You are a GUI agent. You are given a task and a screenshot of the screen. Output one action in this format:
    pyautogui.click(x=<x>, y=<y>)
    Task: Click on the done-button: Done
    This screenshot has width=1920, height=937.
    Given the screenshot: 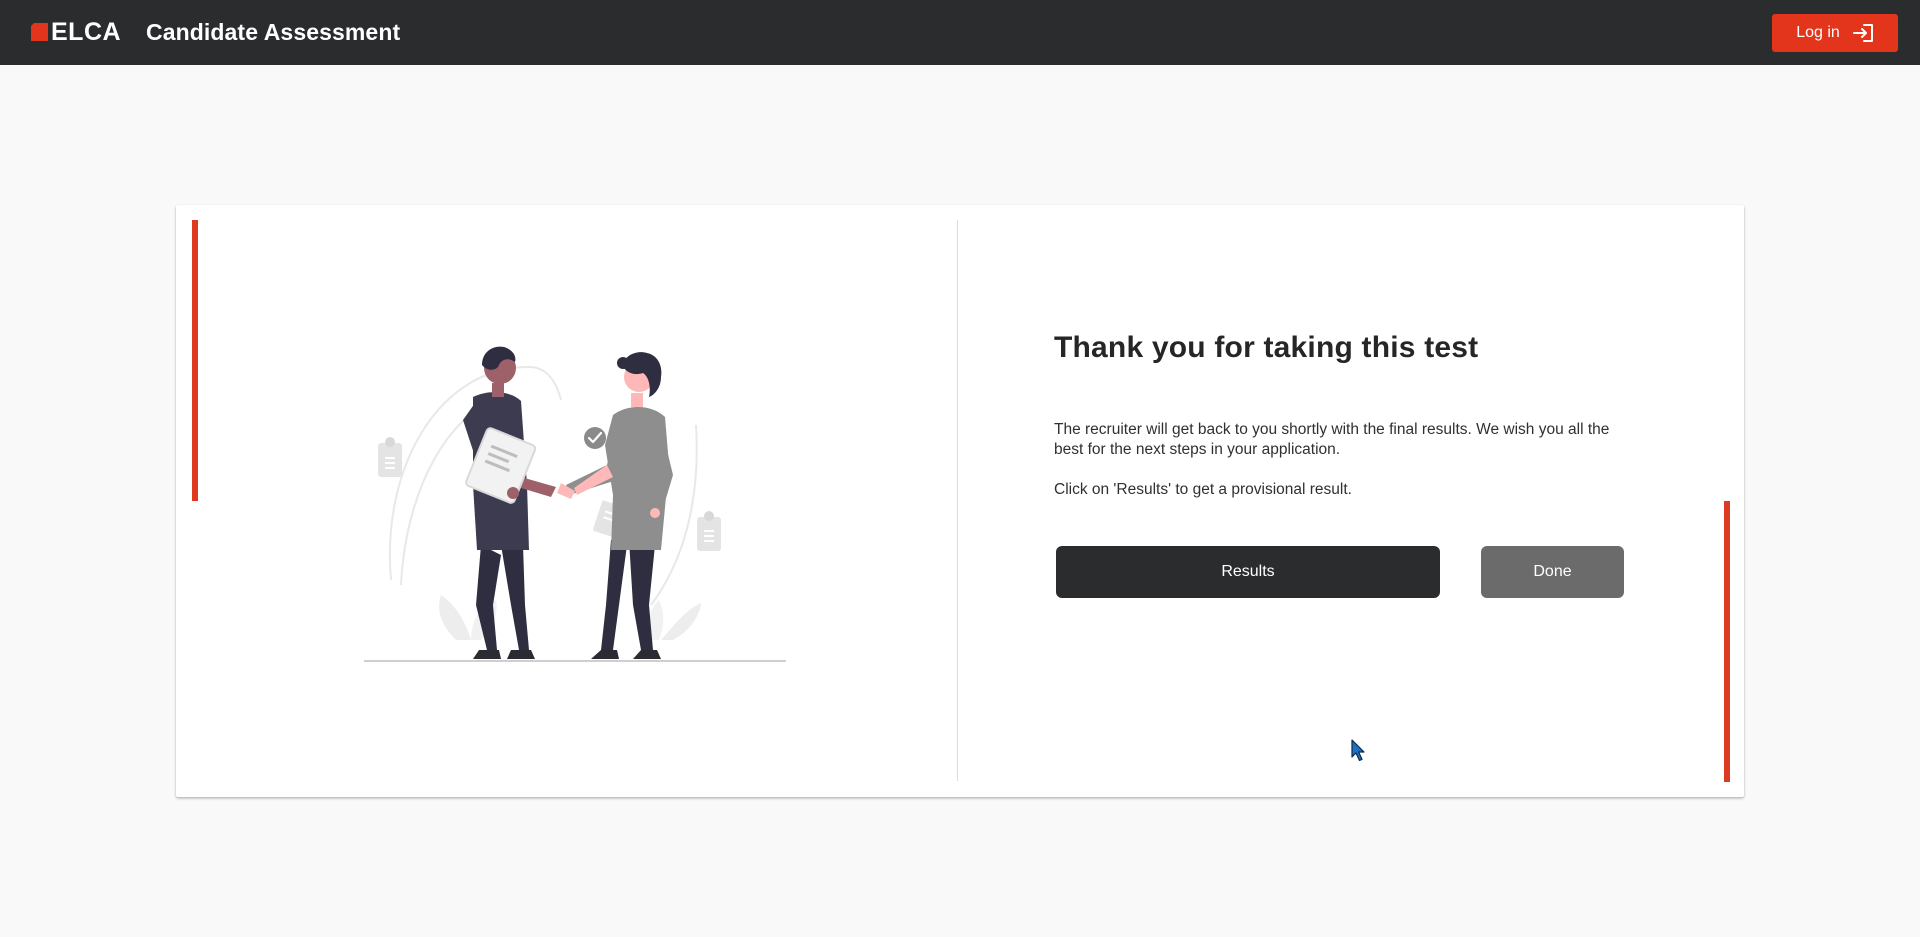 What is the action you would take?
    pyautogui.click(x=1552, y=572)
    